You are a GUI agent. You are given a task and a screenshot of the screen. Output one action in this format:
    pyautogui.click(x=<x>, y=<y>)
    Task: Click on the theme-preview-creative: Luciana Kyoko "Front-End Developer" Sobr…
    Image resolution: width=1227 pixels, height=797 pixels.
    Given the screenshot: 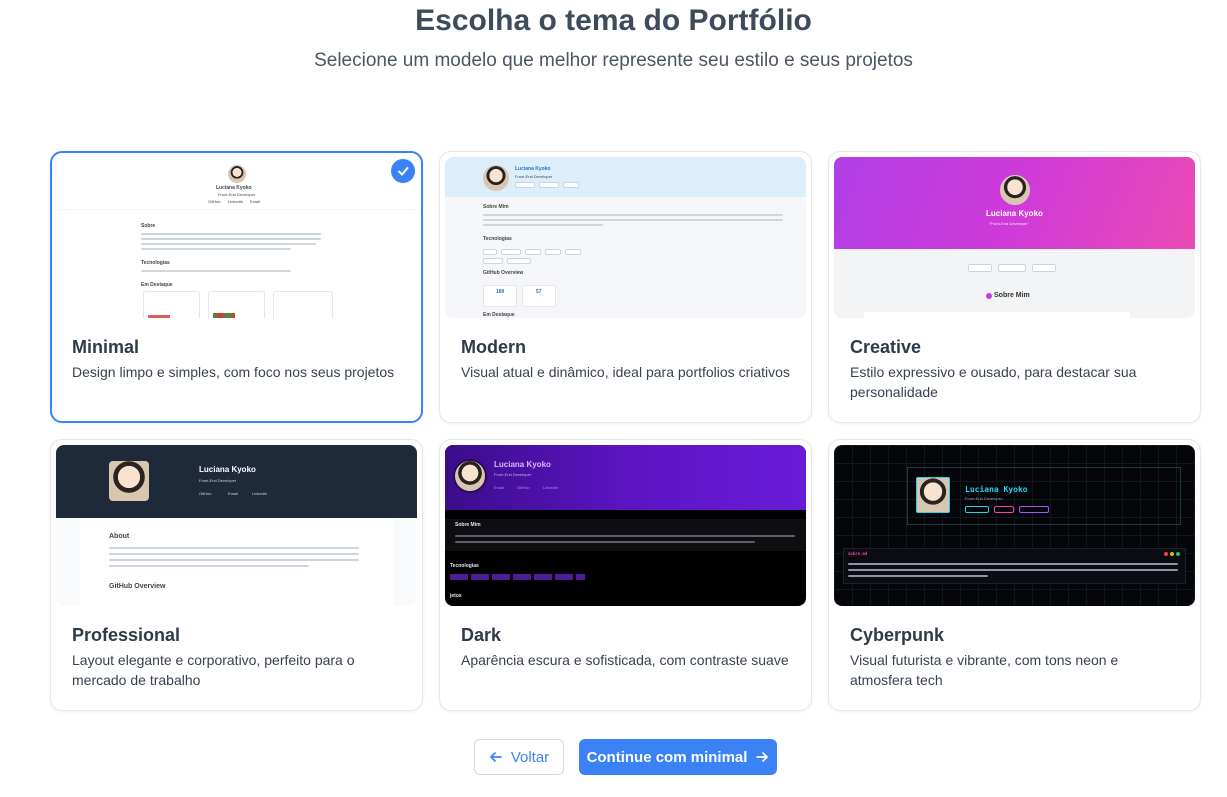 What is the action you would take?
    pyautogui.click(x=1014, y=237)
    